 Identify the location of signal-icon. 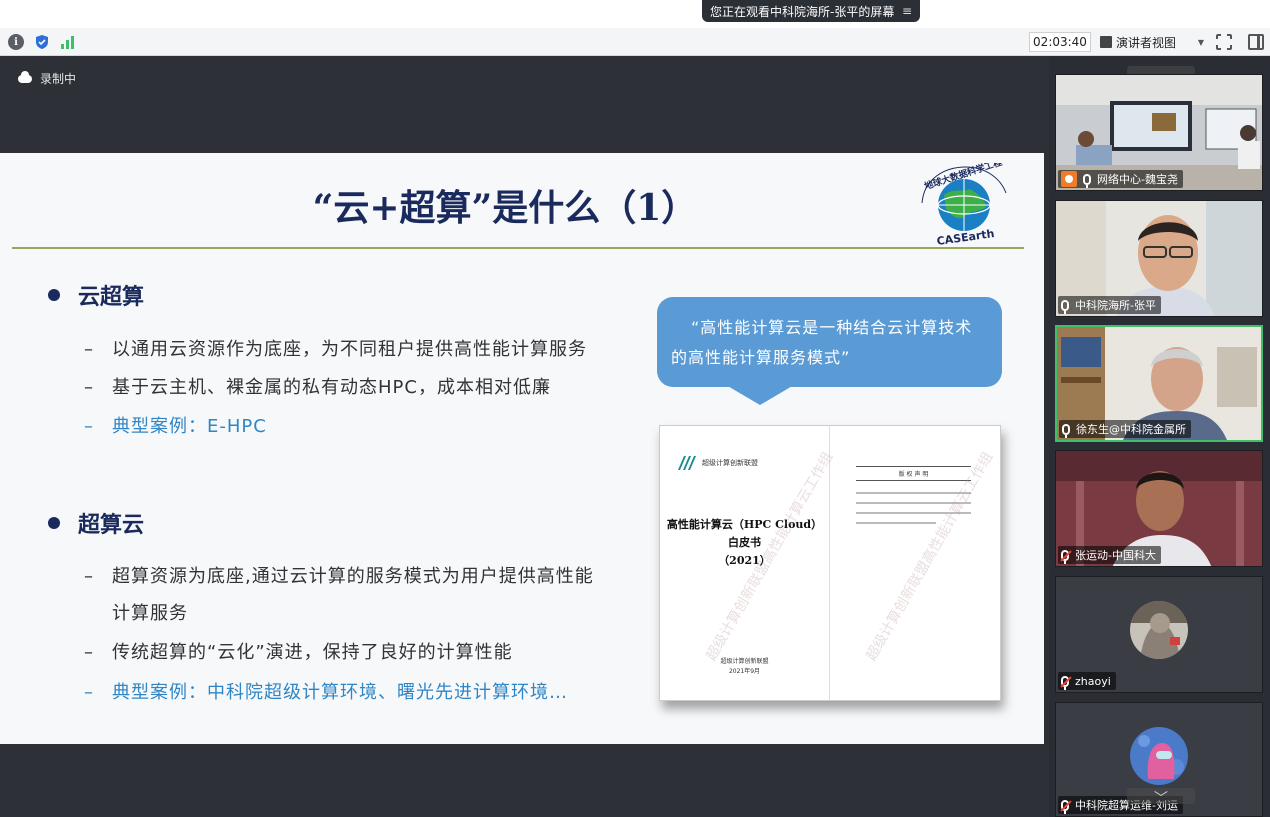
(68, 42).